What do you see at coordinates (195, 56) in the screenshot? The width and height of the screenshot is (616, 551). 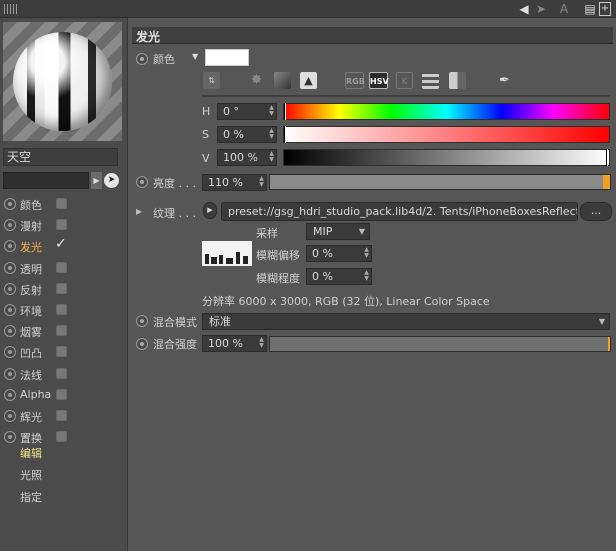 I see `color-dropdown-icon: ▼` at bounding box center [195, 56].